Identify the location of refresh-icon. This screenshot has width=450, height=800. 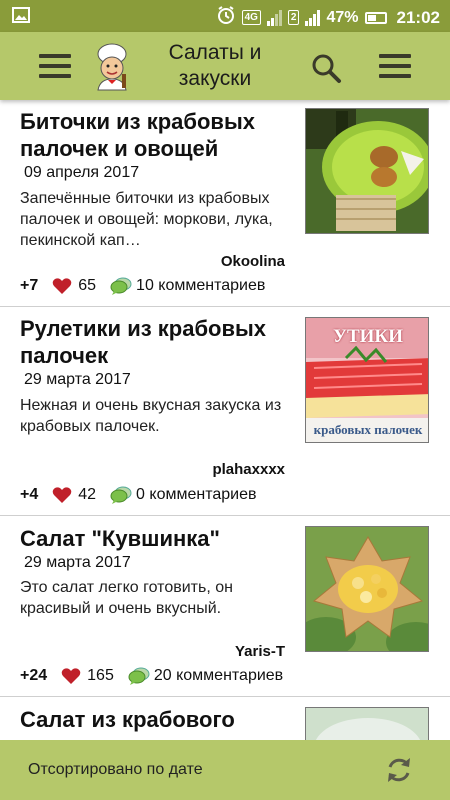
(399, 770).